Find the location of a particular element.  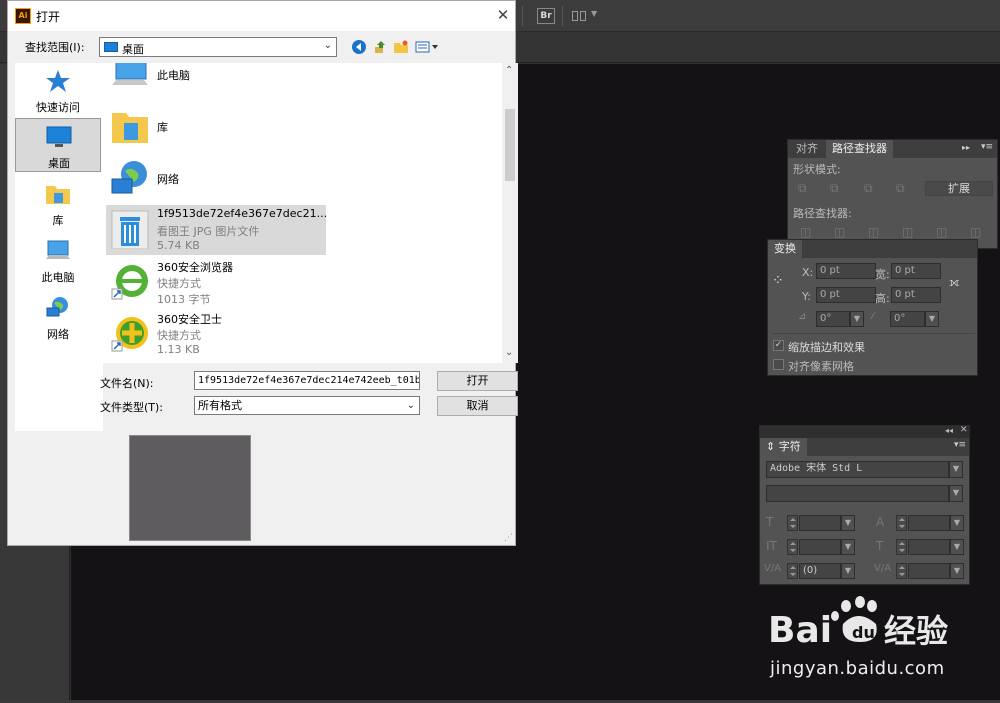

leading-field is located at coordinates (929, 523).